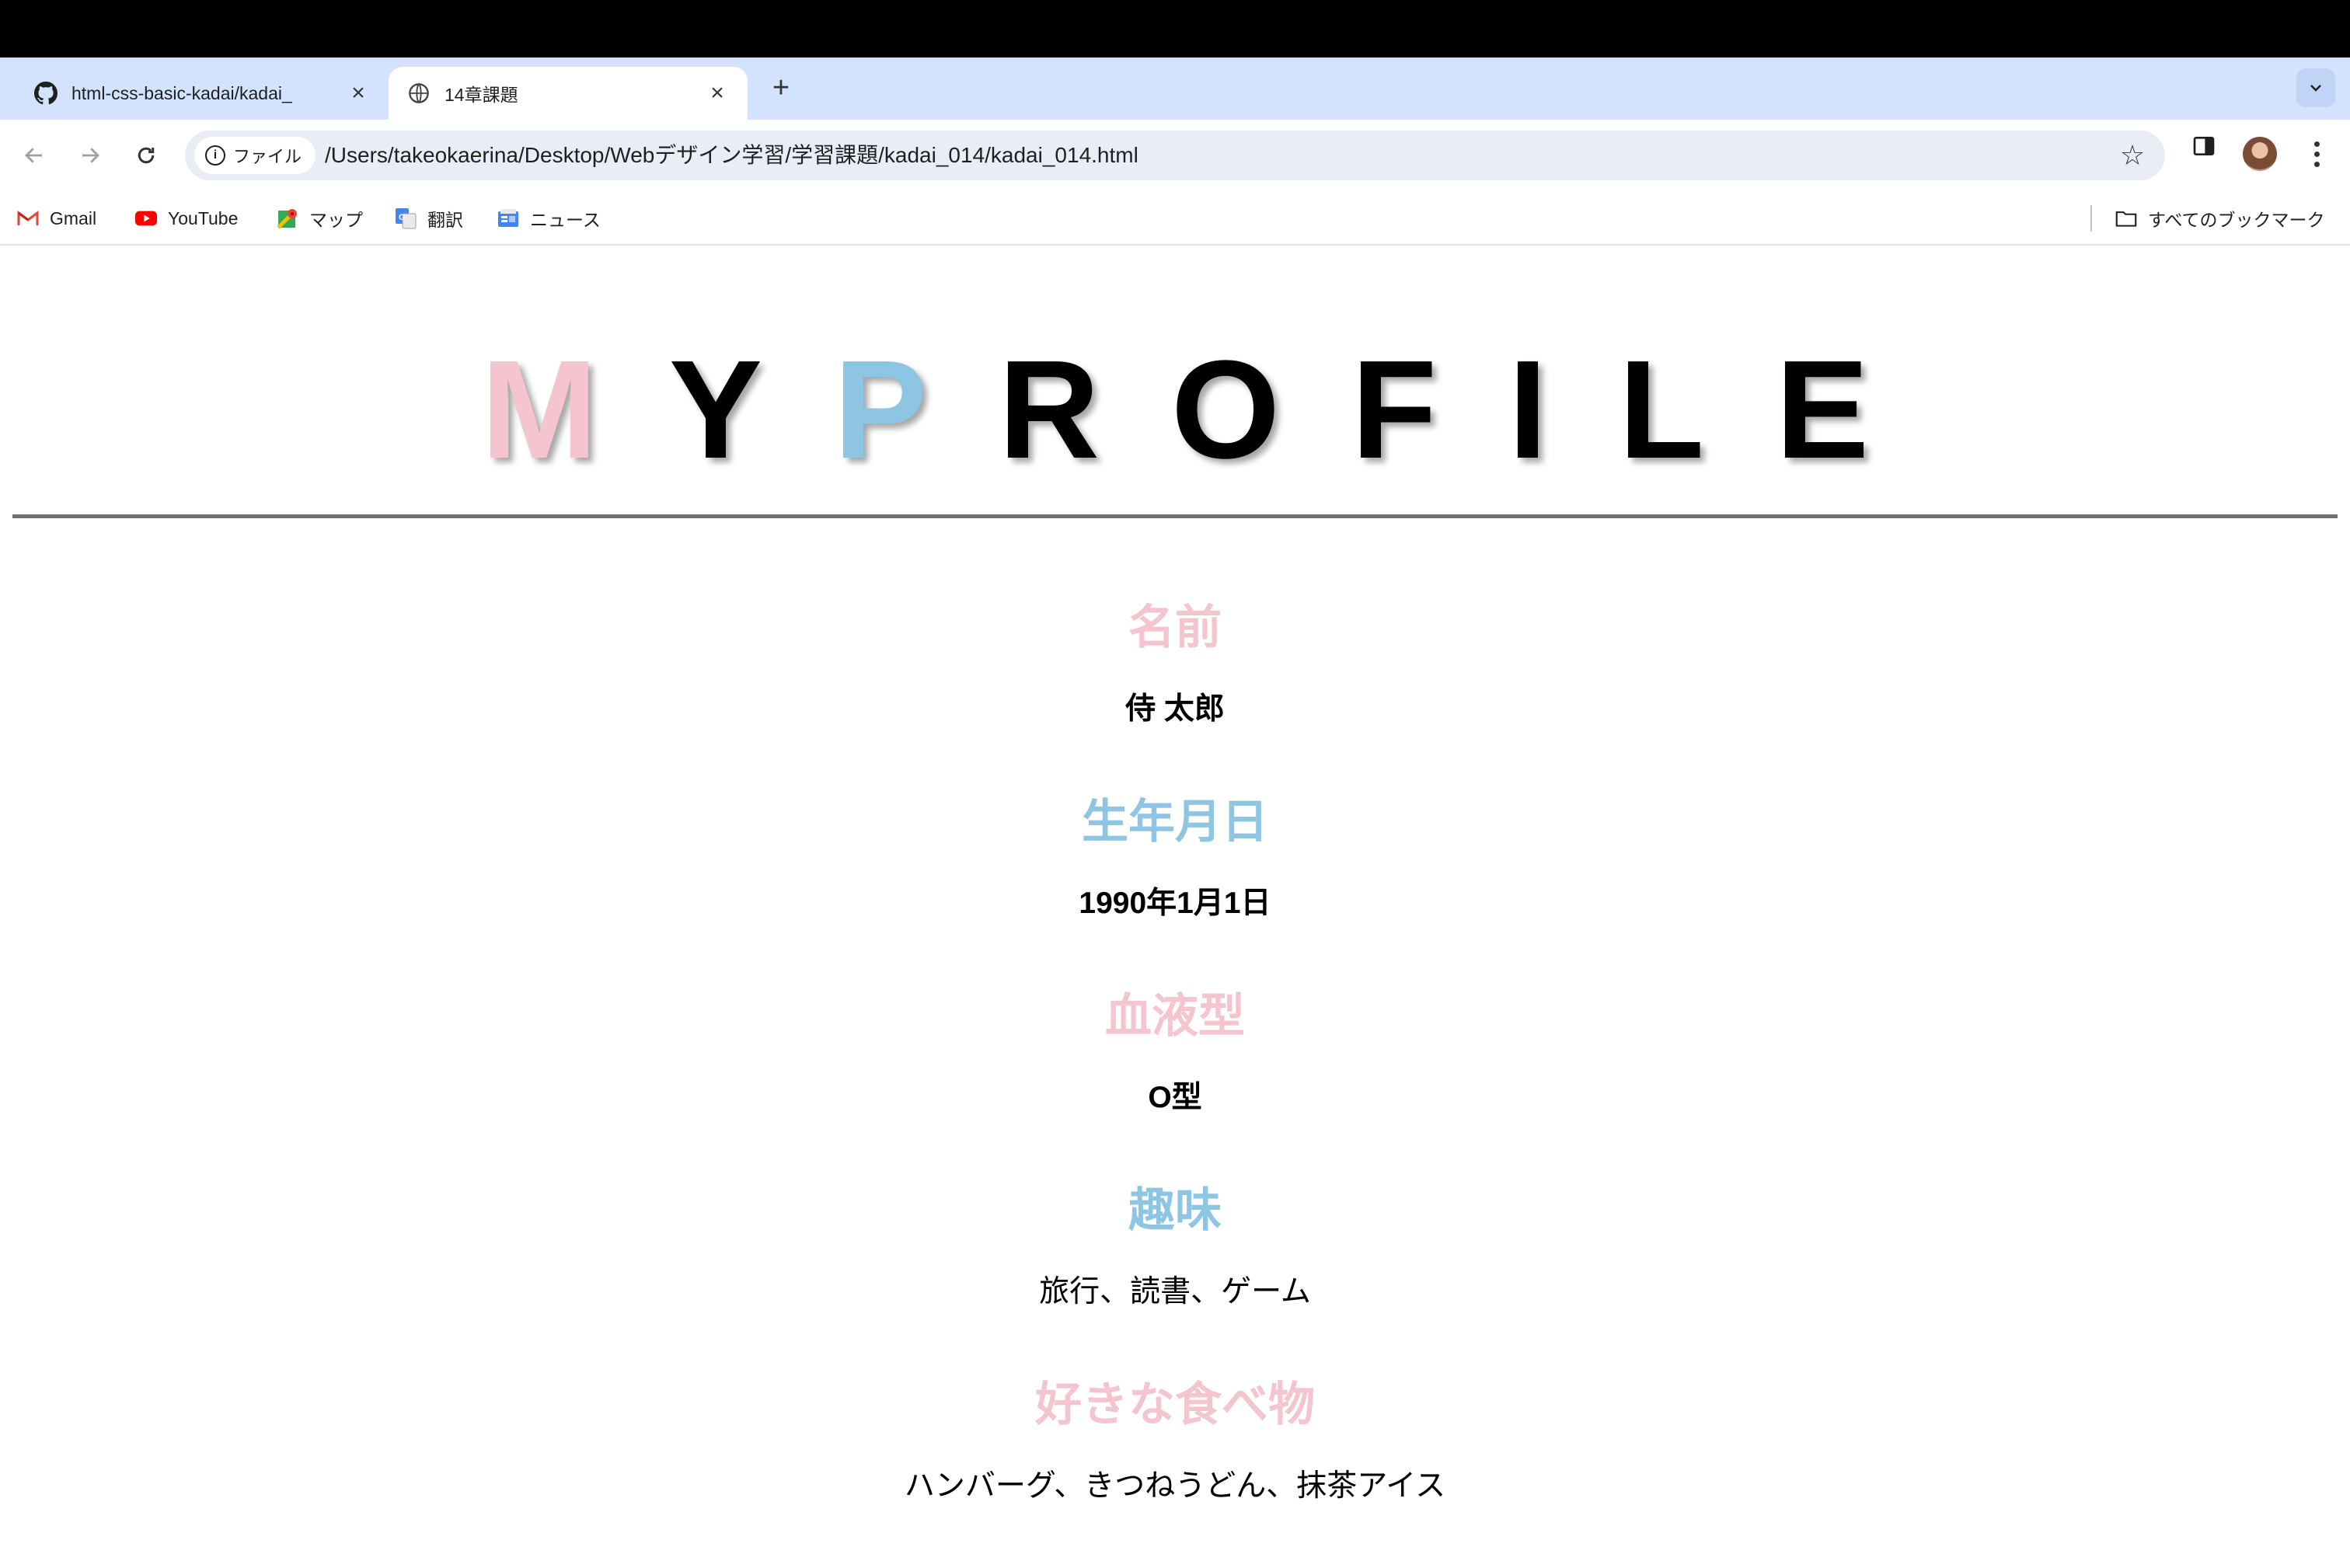 The height and width of the screenshot is (1568, 2350). I want to click on window-top-bar, so click(1175, 28).